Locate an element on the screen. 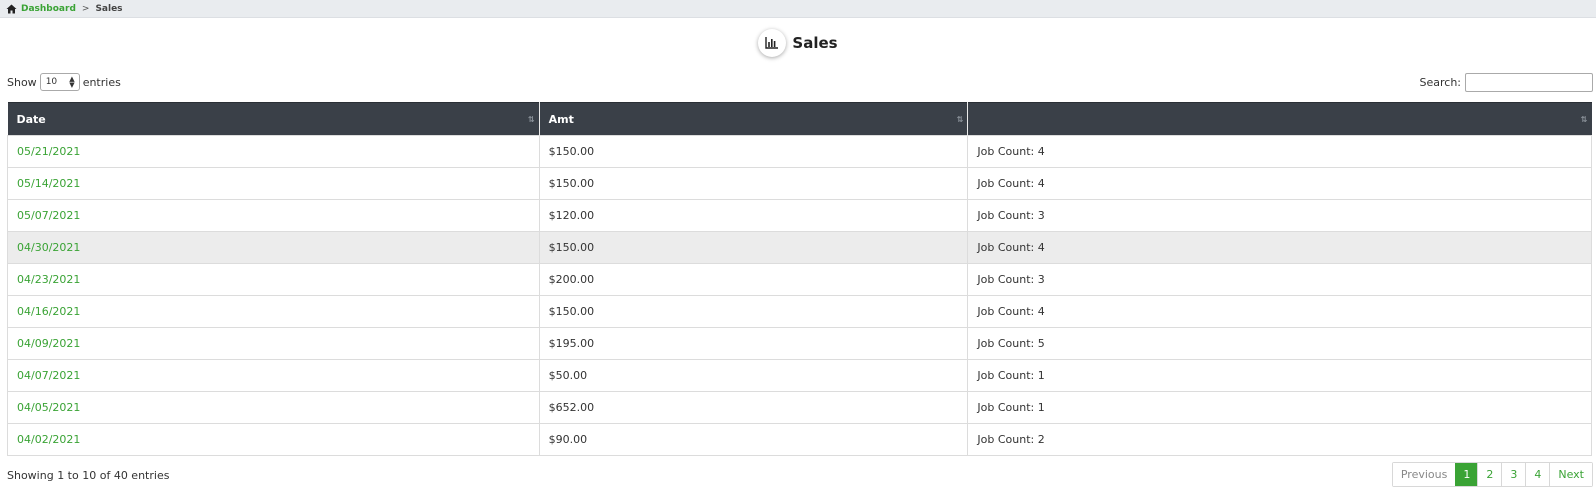 This screenshot has width=1596, height=488. table-header-row: Date ⇅ Amt ⇅ ⇅ is located at coordinates (799, 119).